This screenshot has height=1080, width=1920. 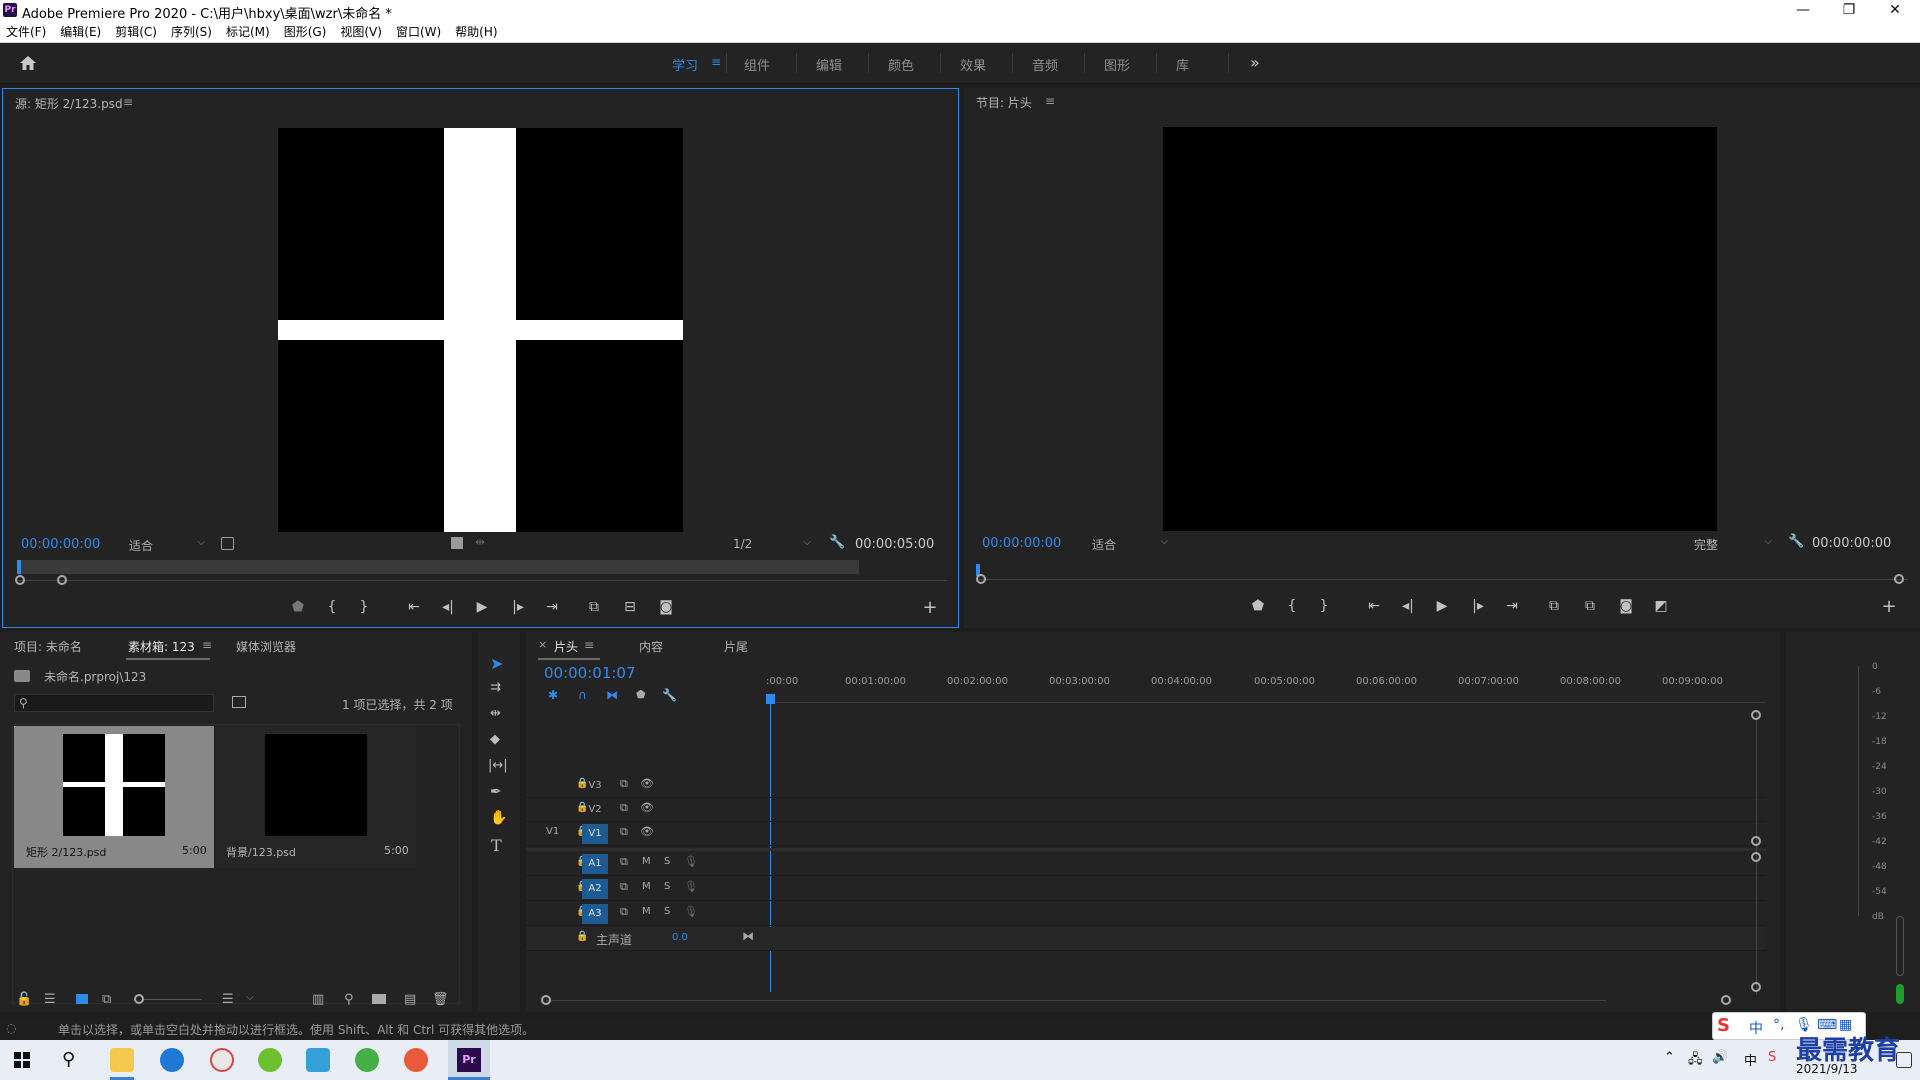 I want to click on workspace-overflow-icon: », so click(x=1255, y=62).